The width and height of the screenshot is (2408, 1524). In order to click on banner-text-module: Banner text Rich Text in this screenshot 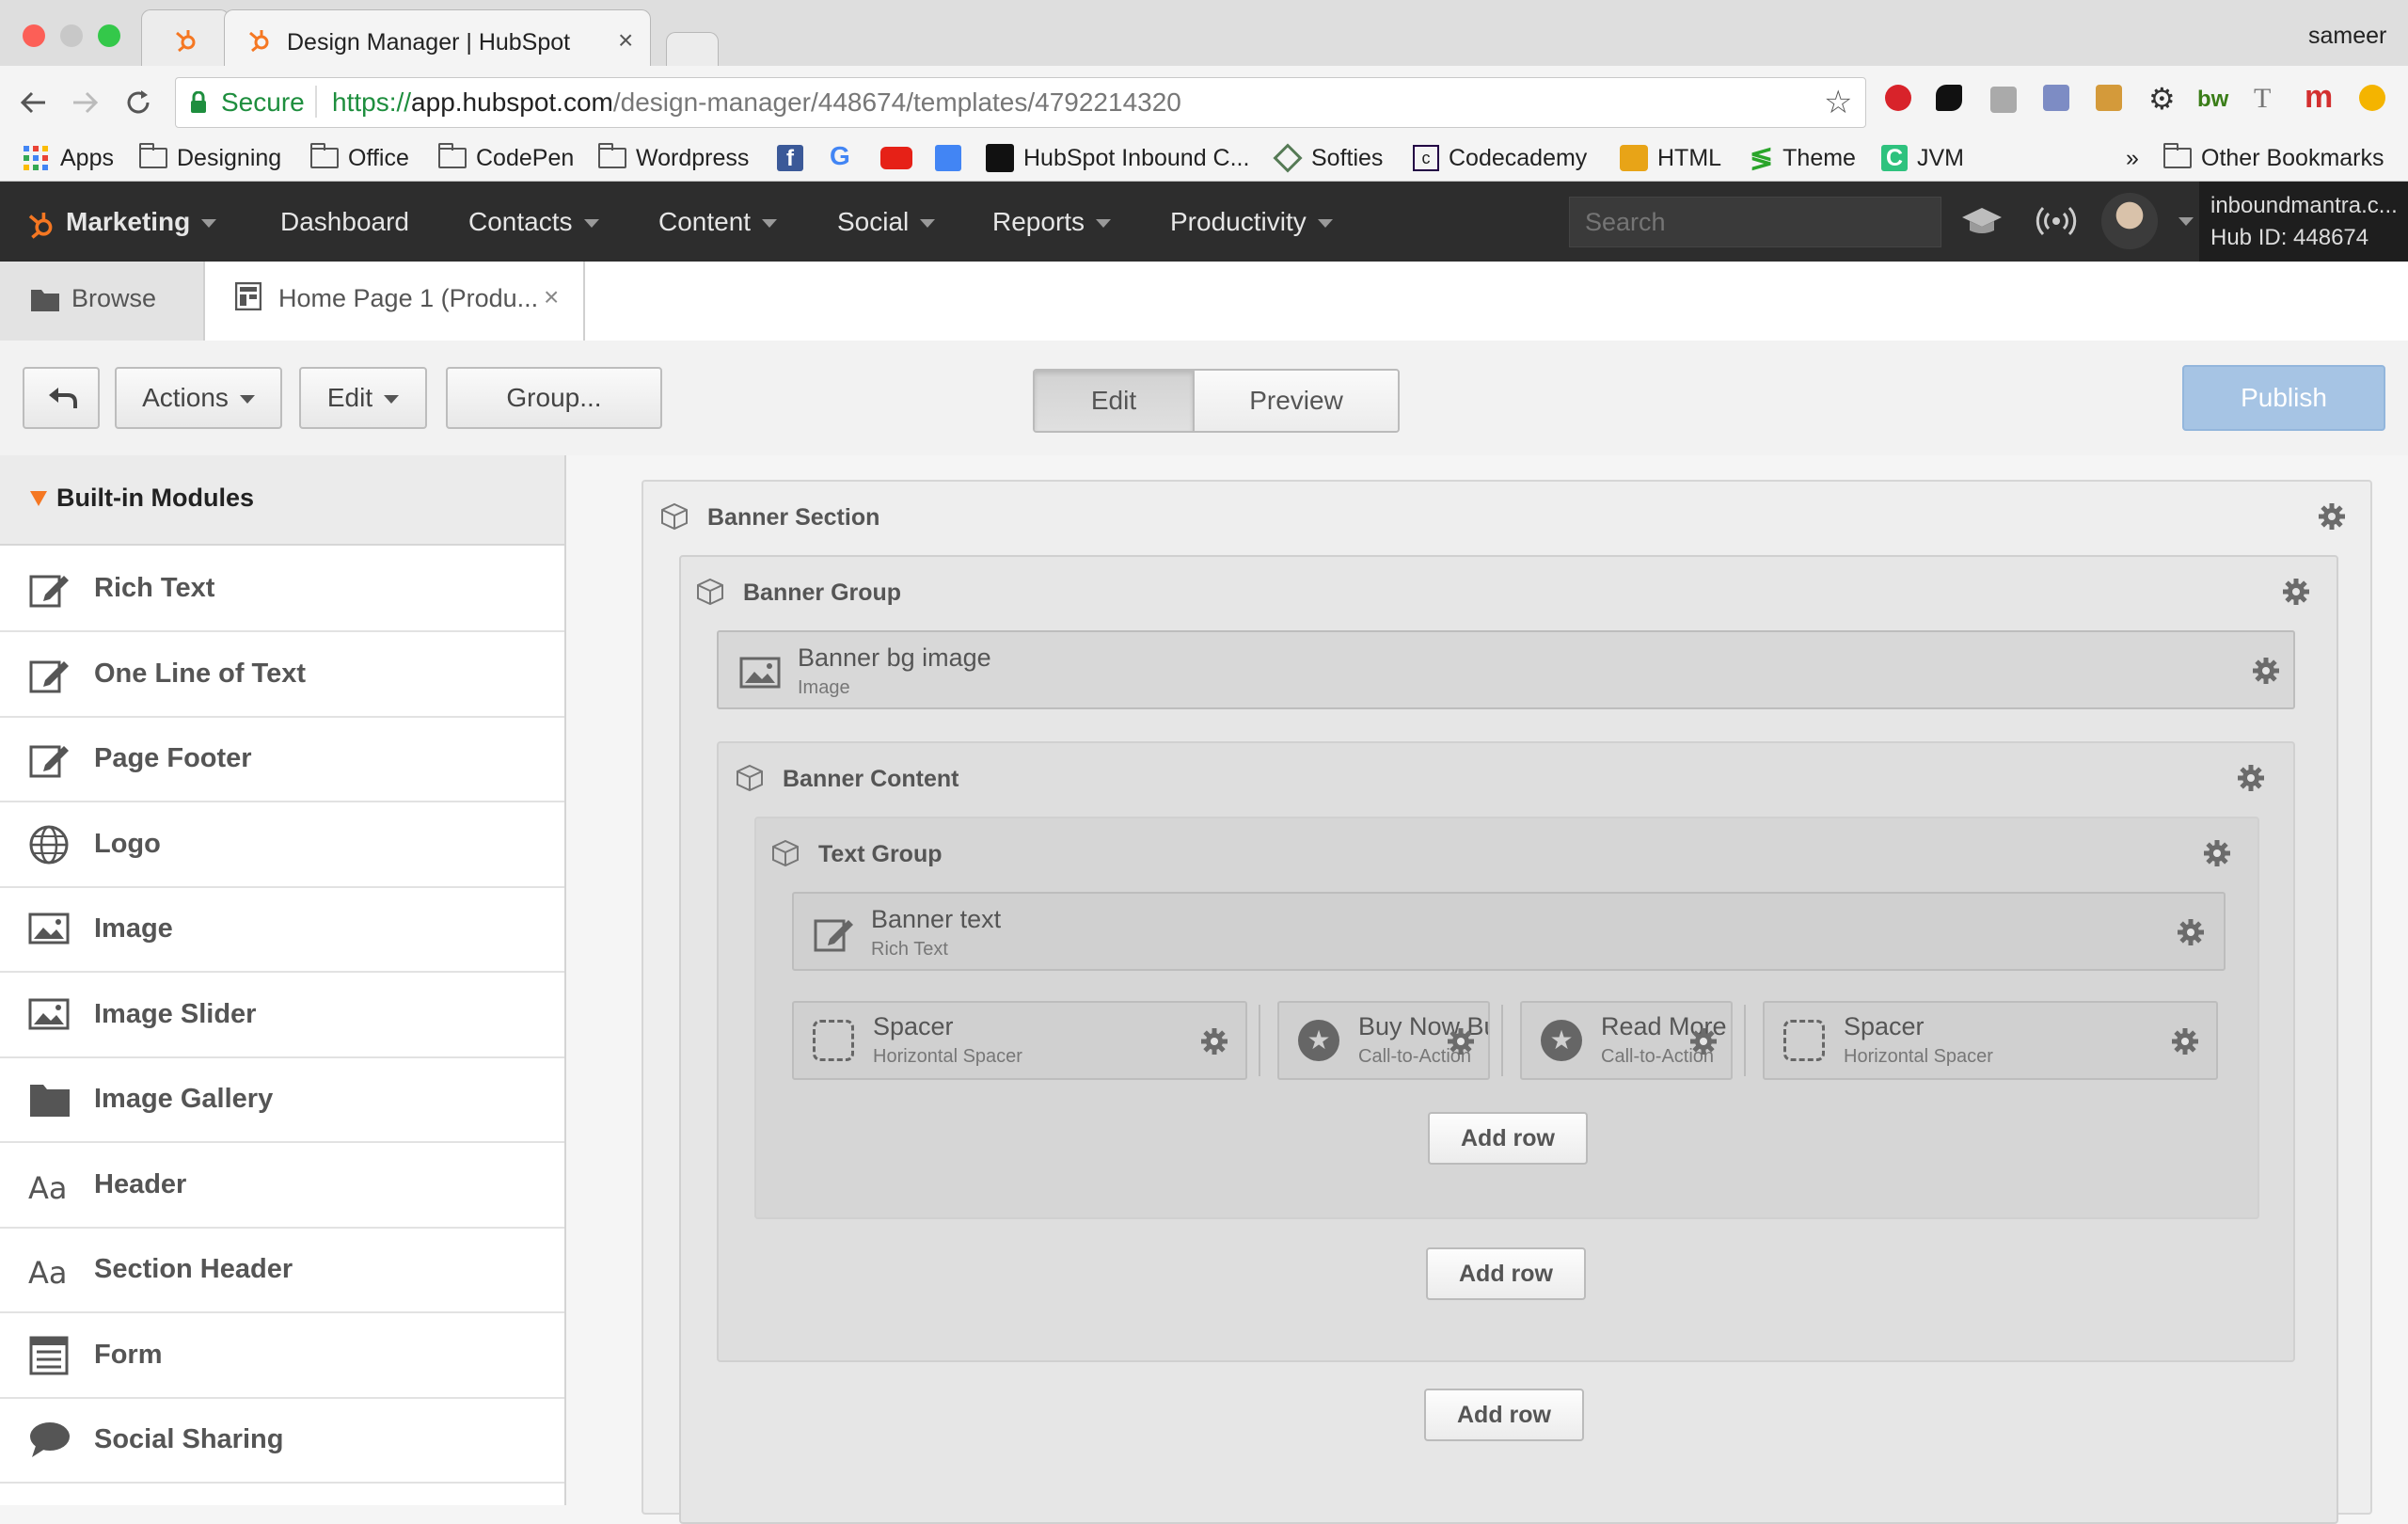, I will do `click(1509, 932)`.